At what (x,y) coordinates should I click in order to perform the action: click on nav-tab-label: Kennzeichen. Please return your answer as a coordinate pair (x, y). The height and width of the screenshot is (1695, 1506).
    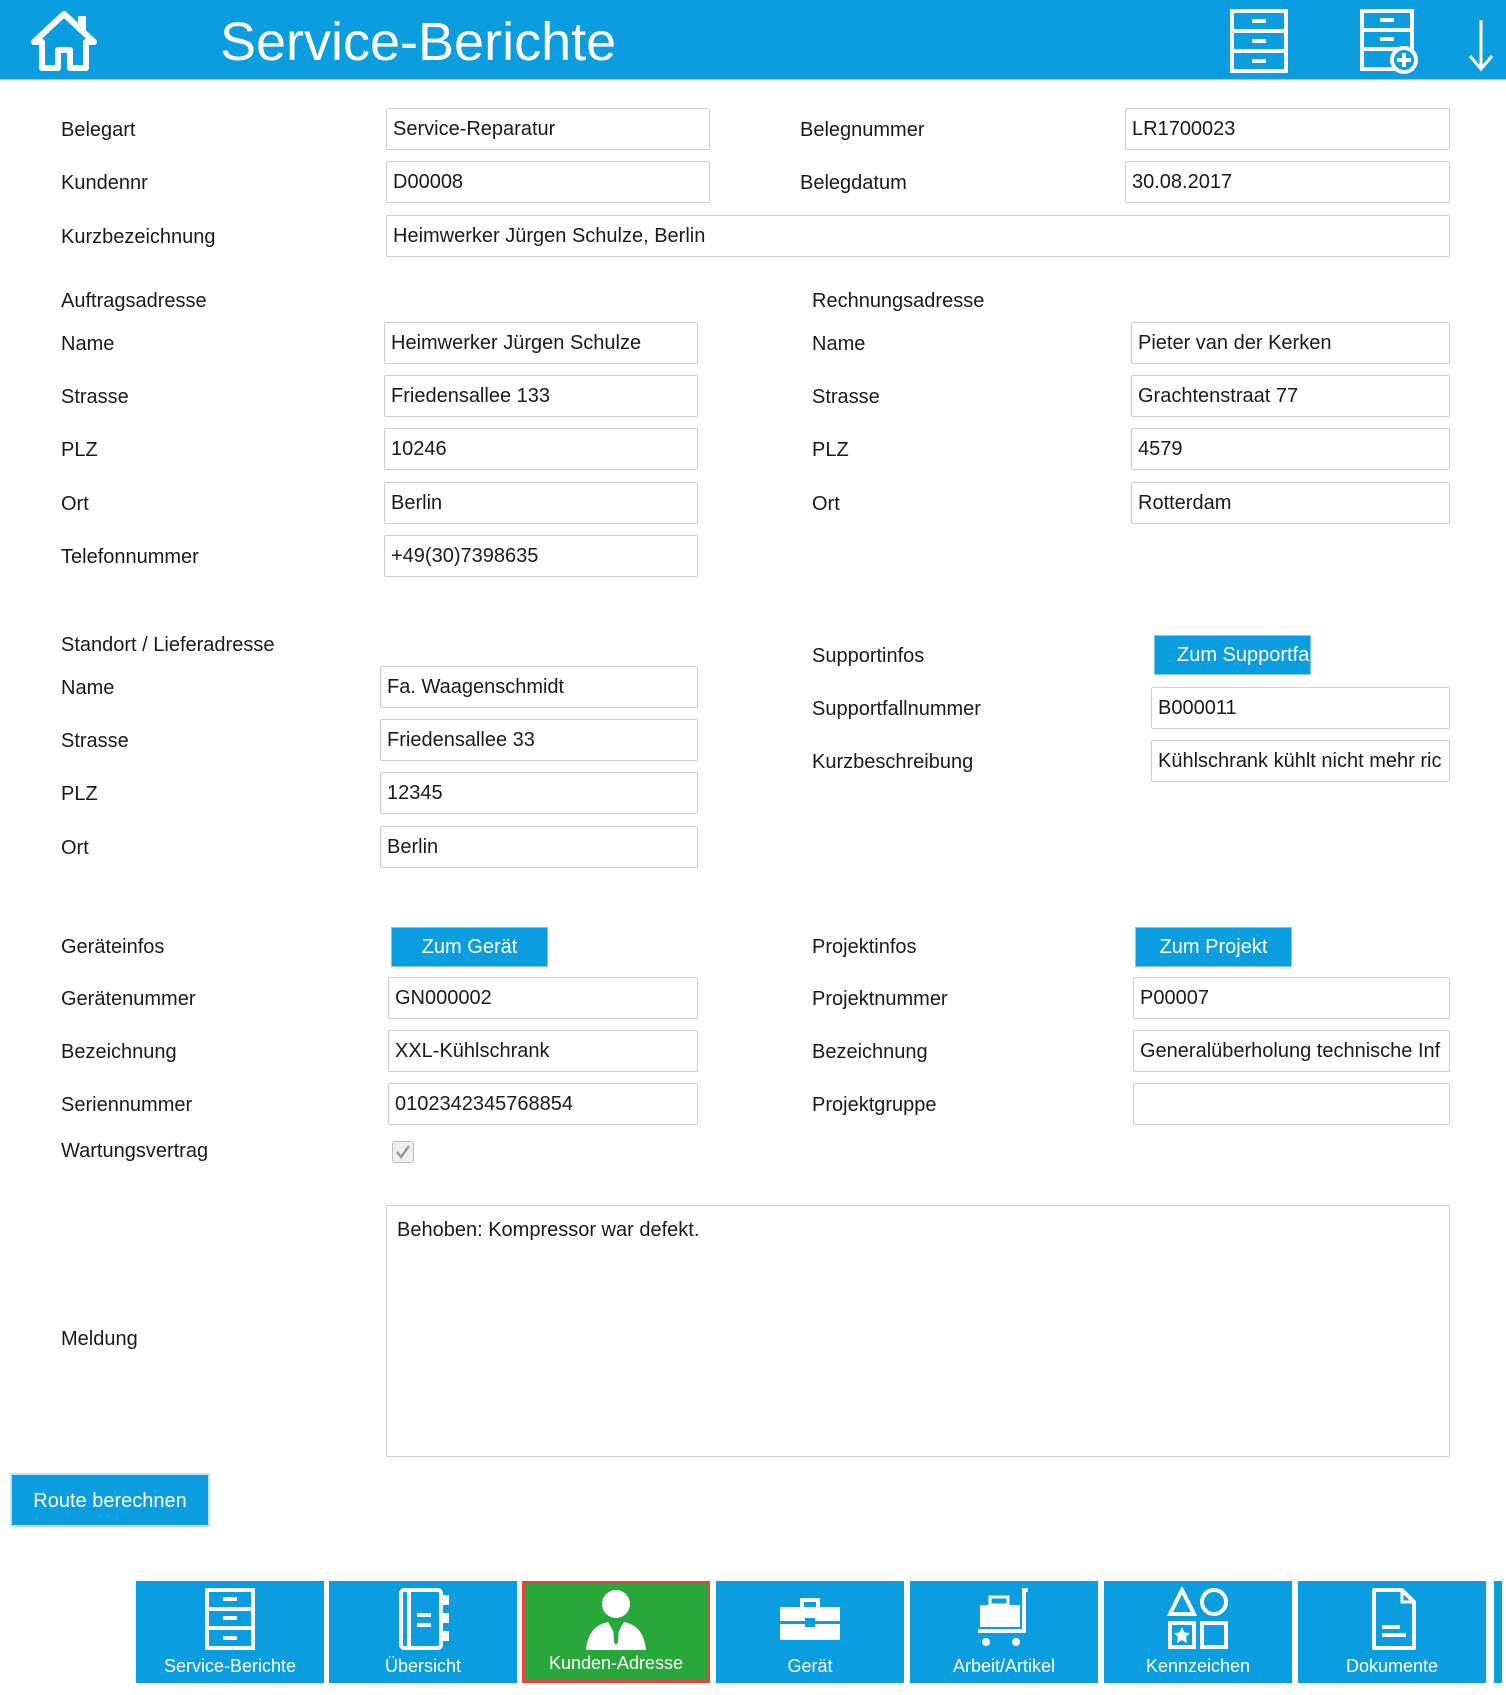
    Looking at the image, I should click on (1198, 1666).